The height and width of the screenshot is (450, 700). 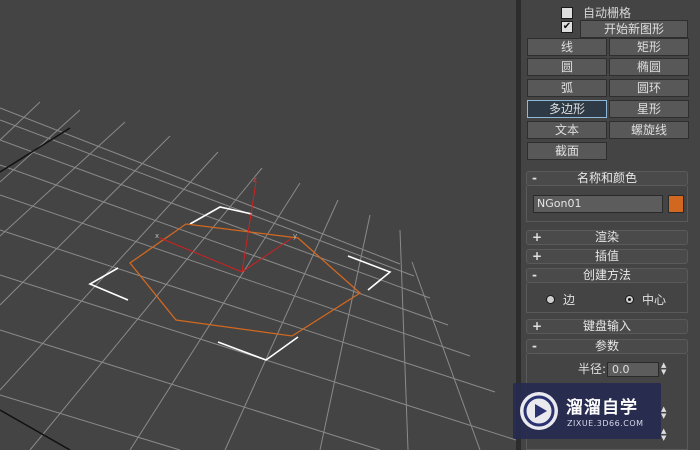 I want to click on watermark-url: ZIXUE.3D66.COM, so click(x=605, y=423).